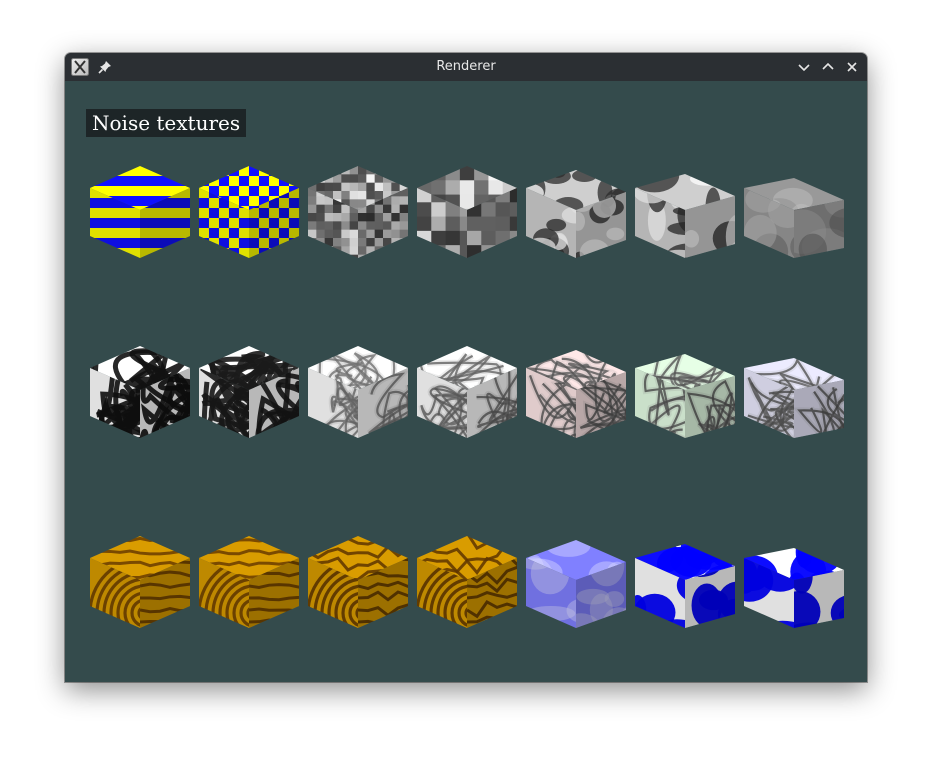 The height and width of the screenshot is (759, 932). What do you see at coordinates (804, 67) in the screenshot?
I see `chevron-down-icon` at bounding box center [804, 67].